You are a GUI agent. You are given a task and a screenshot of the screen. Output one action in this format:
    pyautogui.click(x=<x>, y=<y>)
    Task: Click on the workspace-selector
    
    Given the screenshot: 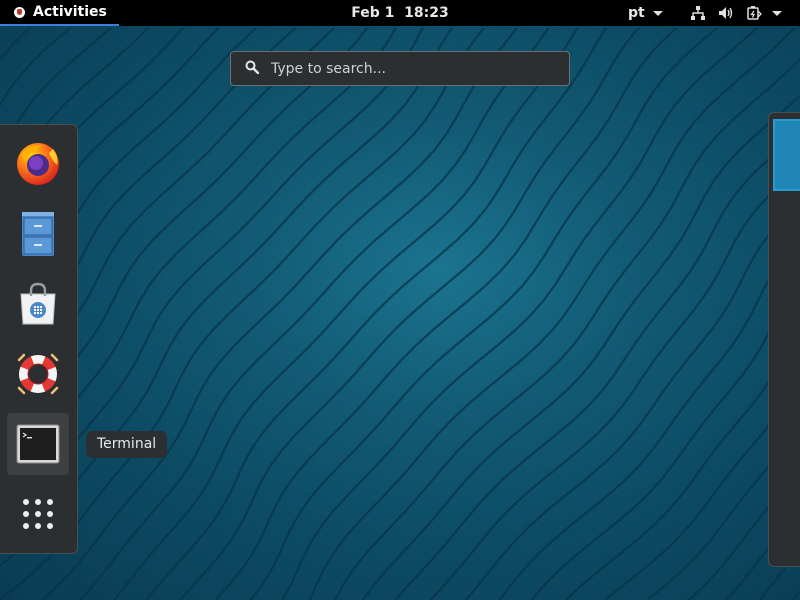 What is the action you would take?
    pyautogui.click(x=784, y=339)
    